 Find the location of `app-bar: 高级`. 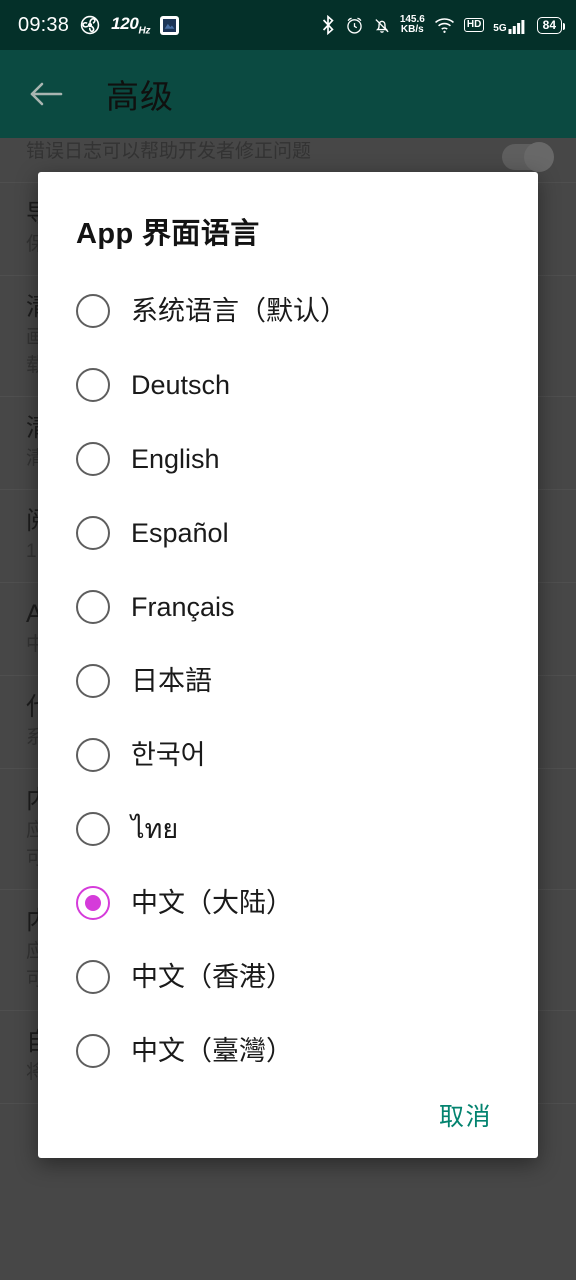

app-bar: 高级 is located at coordinates (288, 94).